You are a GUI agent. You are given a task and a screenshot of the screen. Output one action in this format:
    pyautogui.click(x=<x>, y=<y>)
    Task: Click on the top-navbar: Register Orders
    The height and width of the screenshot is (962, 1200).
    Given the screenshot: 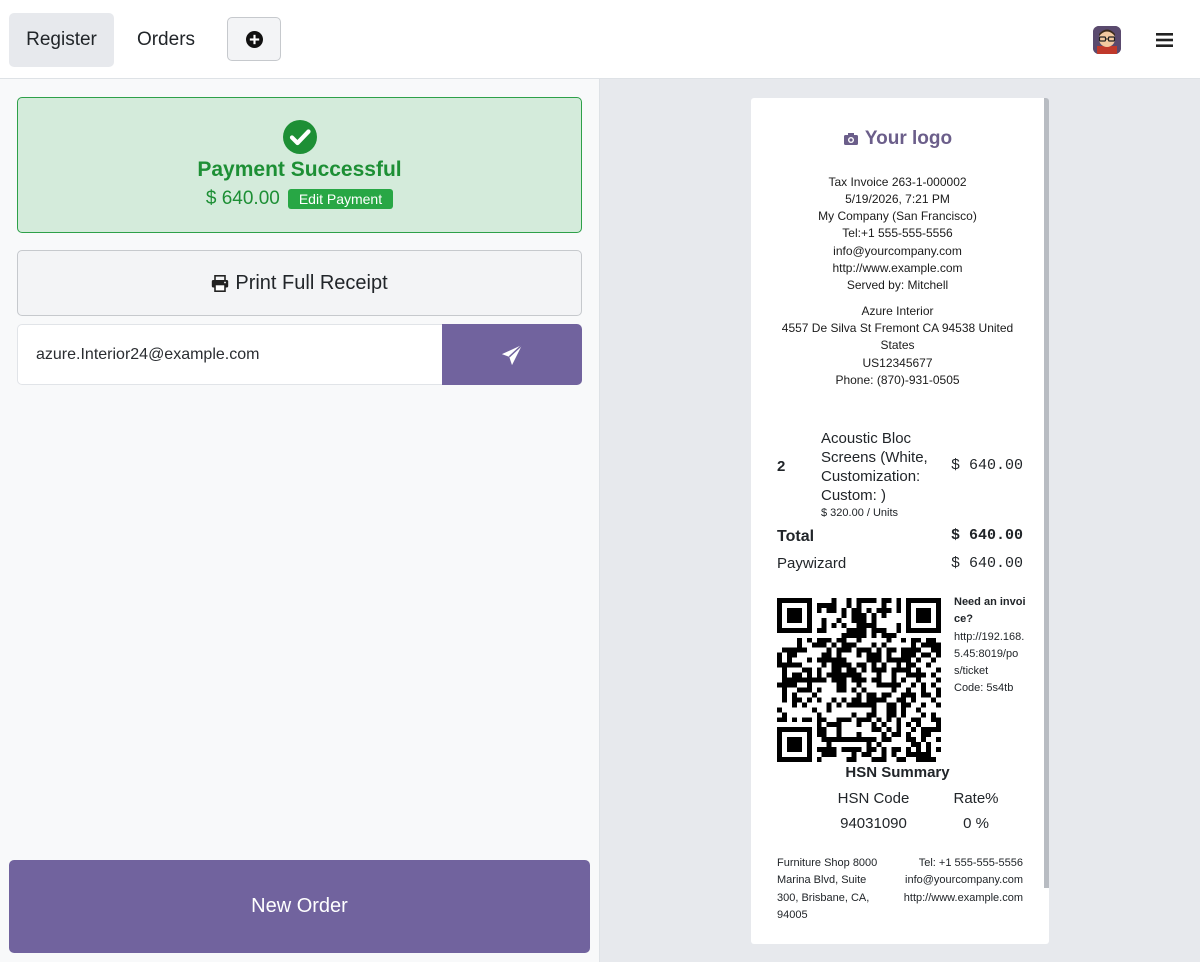 What is the action you would take?
    pyautogui.click(x=600, y=39)
    